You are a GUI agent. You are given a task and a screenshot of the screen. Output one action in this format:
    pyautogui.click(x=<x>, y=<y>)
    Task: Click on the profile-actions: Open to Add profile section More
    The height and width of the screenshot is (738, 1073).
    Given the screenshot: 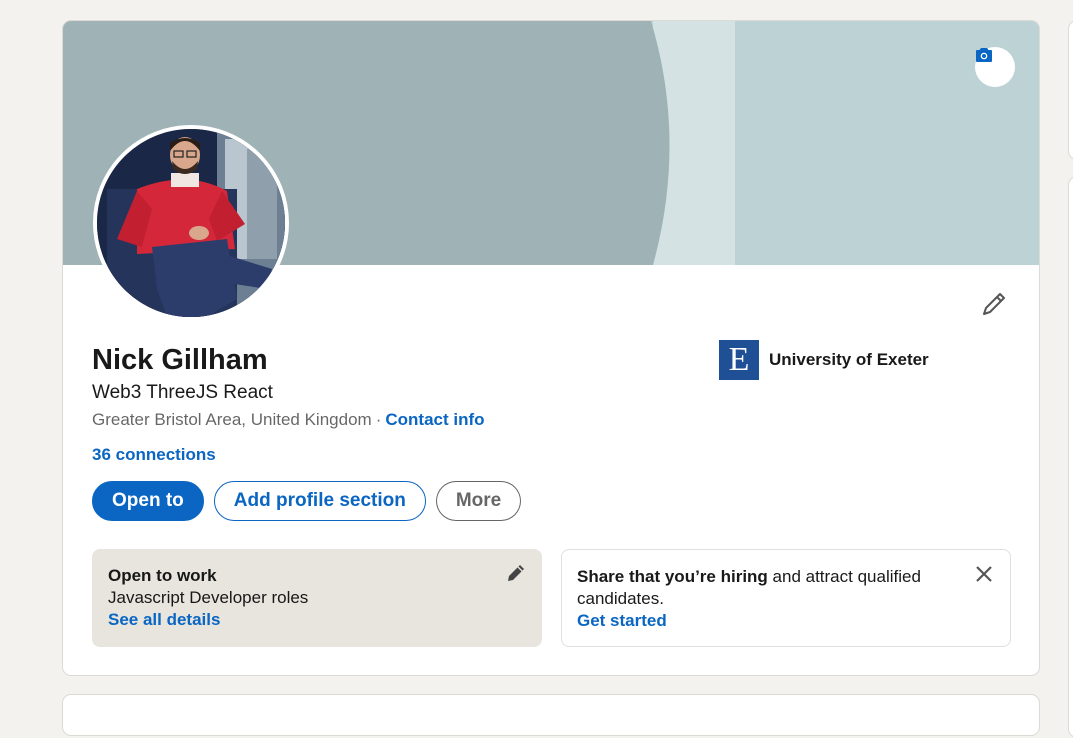 What is the action you would take?
    pyautogui.click(x=307, y=501)
    